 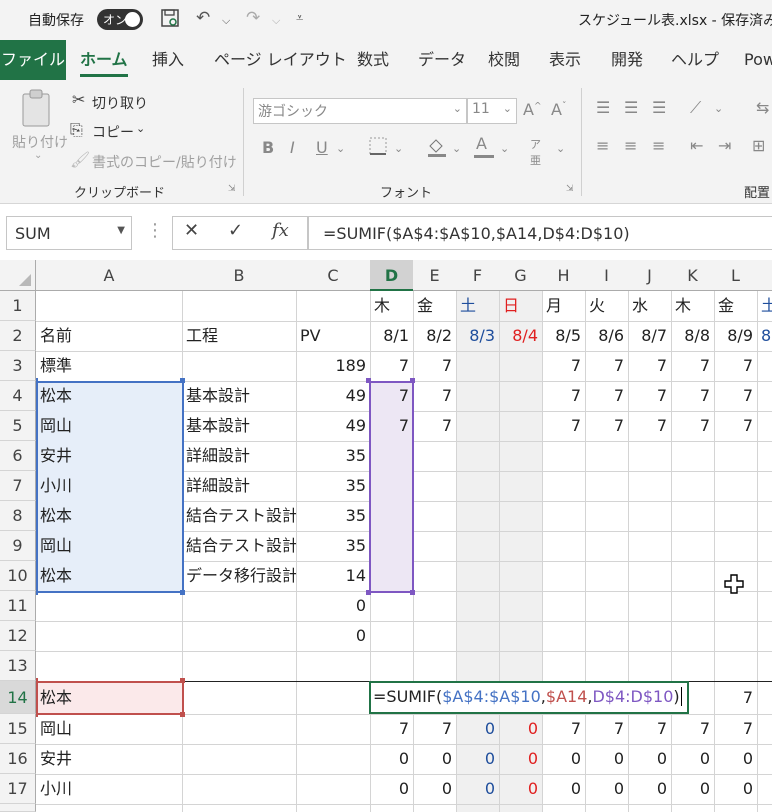 I want to click on date-cell: 8/1, so click(x=391, y=336).